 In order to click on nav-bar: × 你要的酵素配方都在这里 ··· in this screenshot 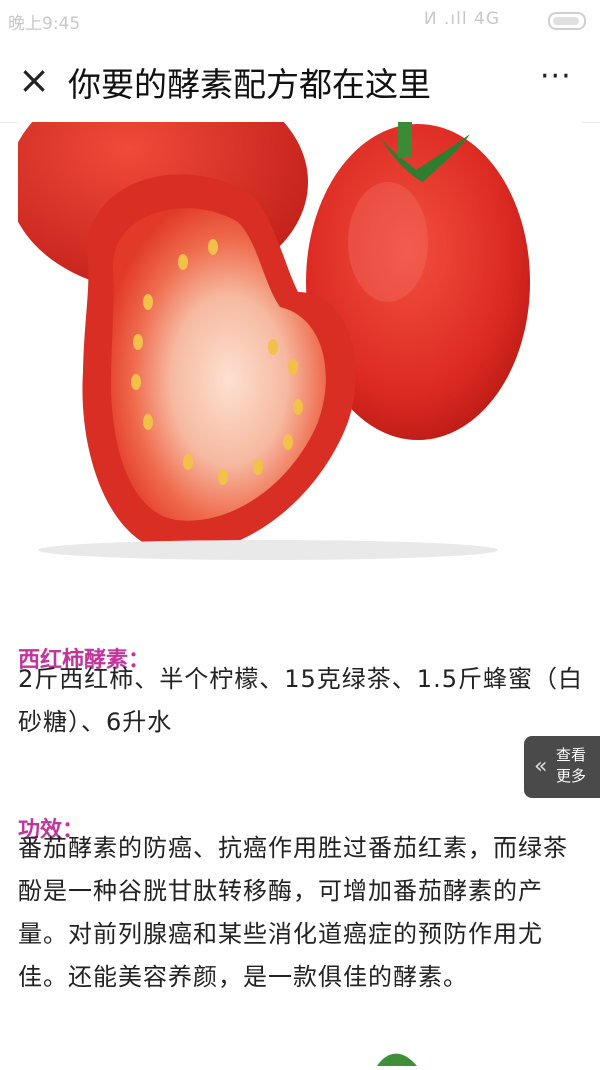, I will do `click(300, 81)`.